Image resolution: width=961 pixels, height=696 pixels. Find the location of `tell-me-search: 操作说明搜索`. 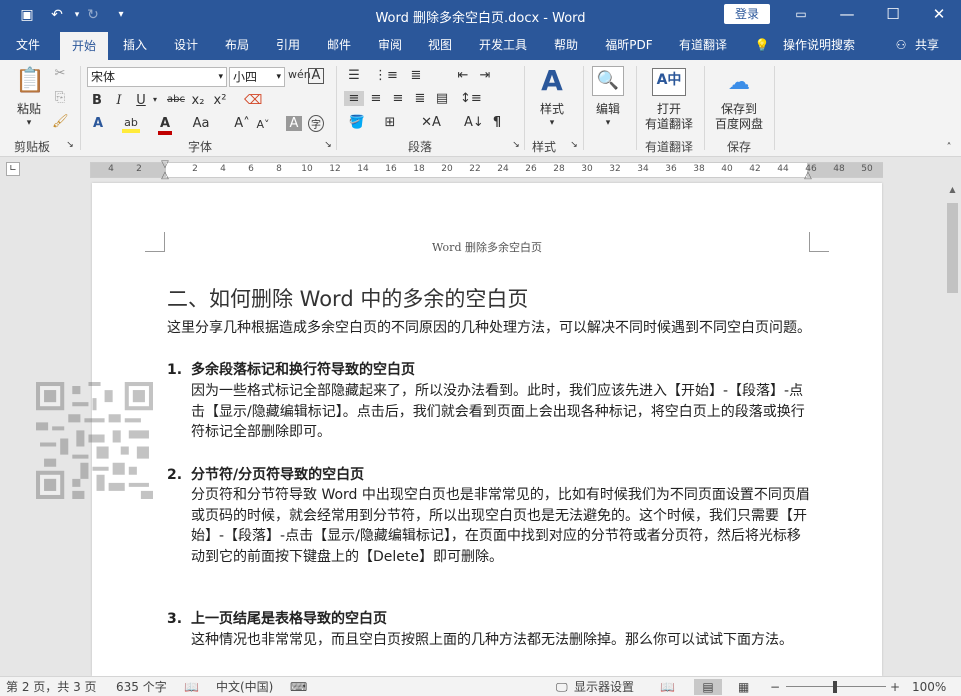

tell-me-search: 操作说明搜索 is located at coordinates (819, 45).